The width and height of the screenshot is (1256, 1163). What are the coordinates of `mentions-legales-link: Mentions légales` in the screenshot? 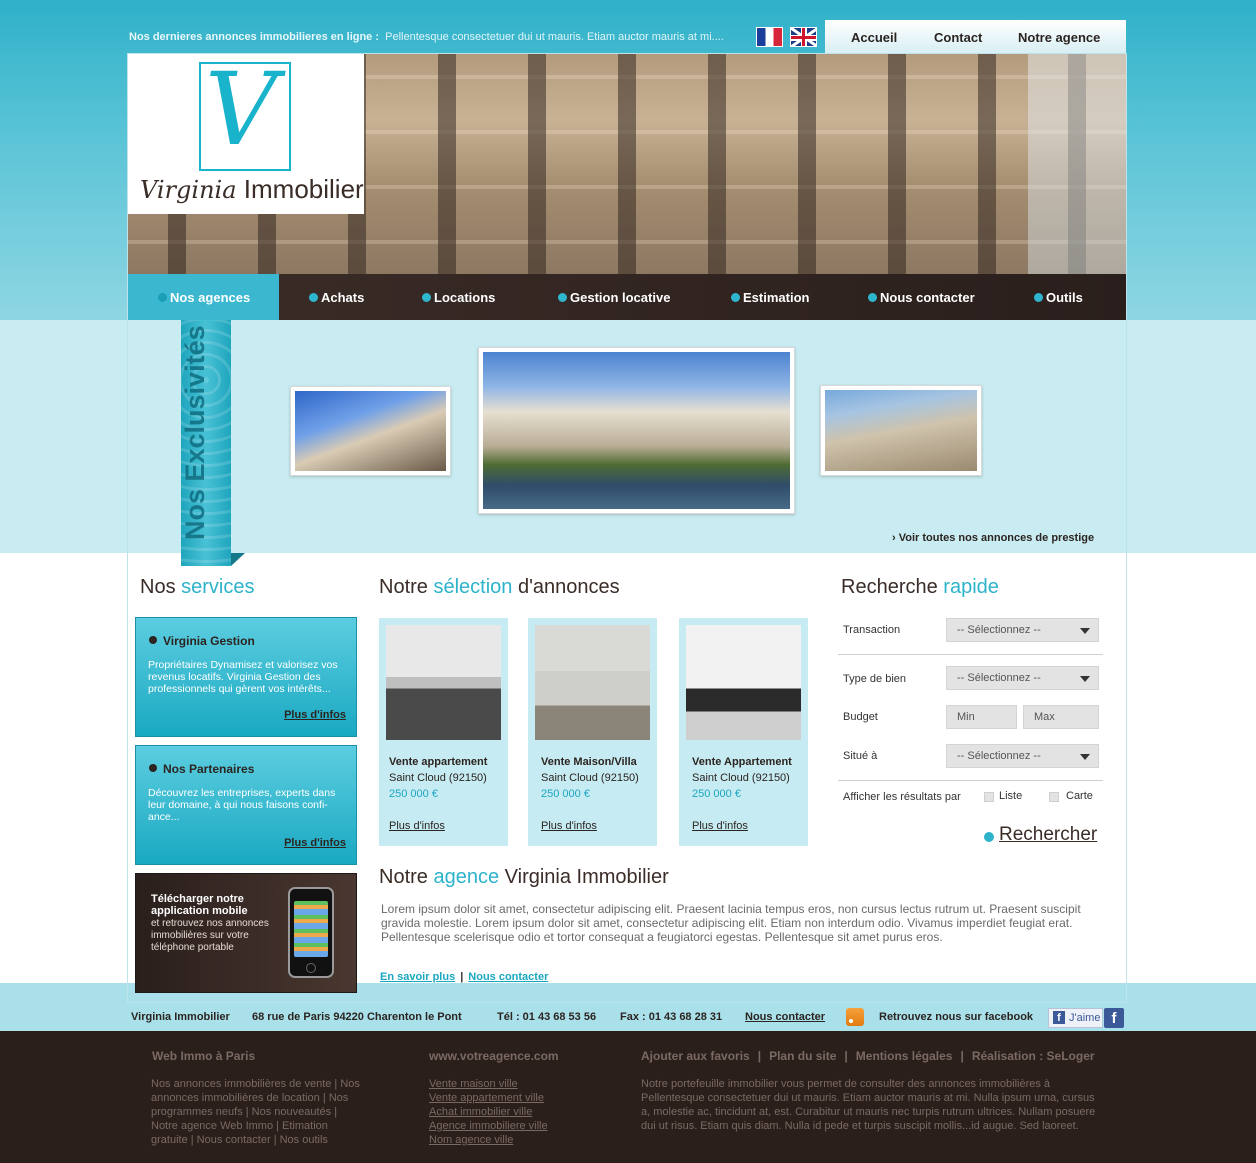 It's located at (904, 1056).